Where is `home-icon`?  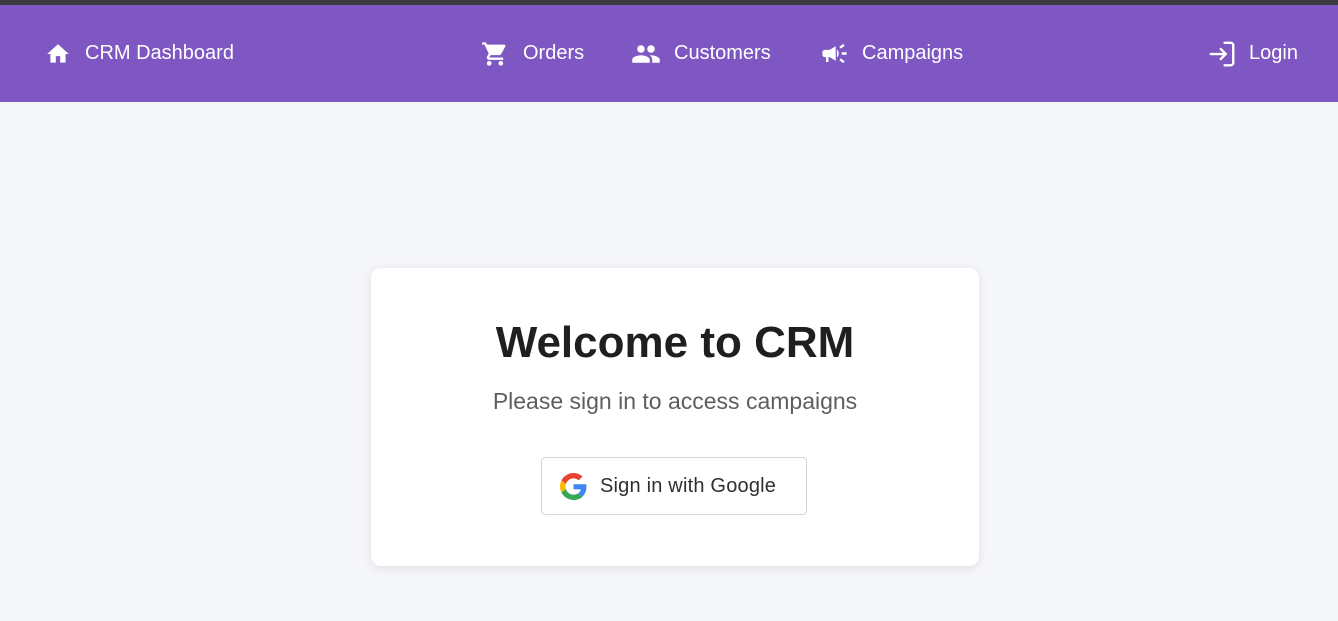 home-icon is located at coordinates (58, 54).